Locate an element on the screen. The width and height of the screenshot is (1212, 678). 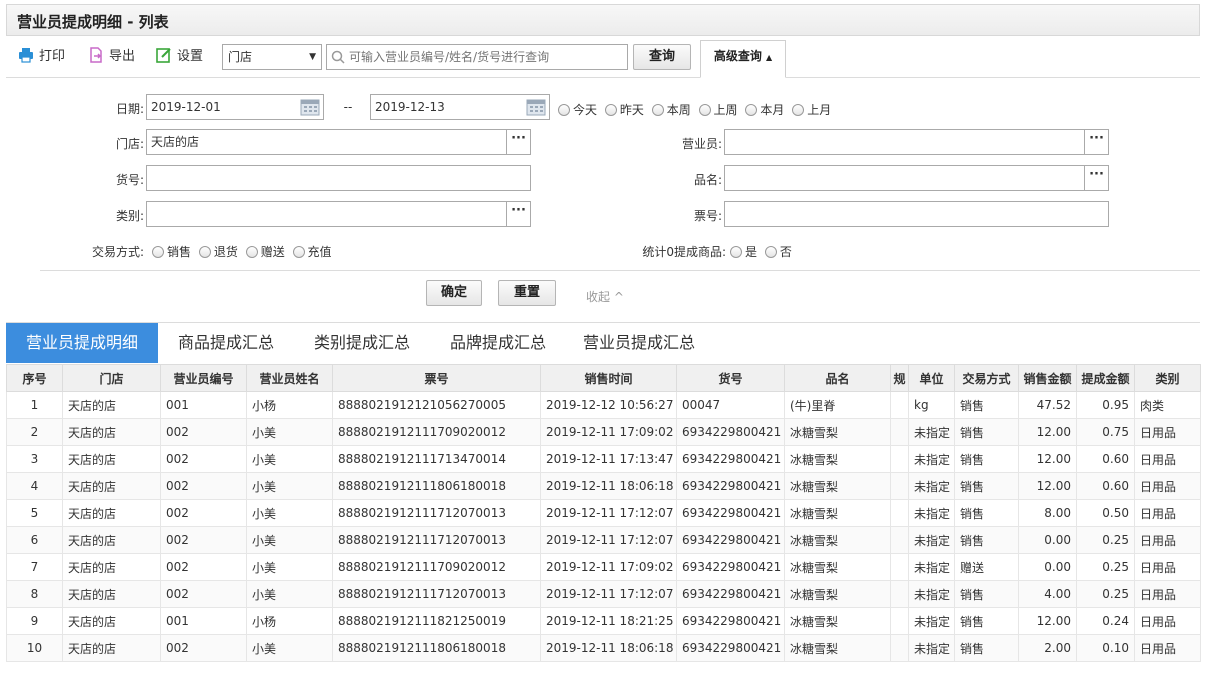
reset-button: 重置 is located at coordinates (527, 293).